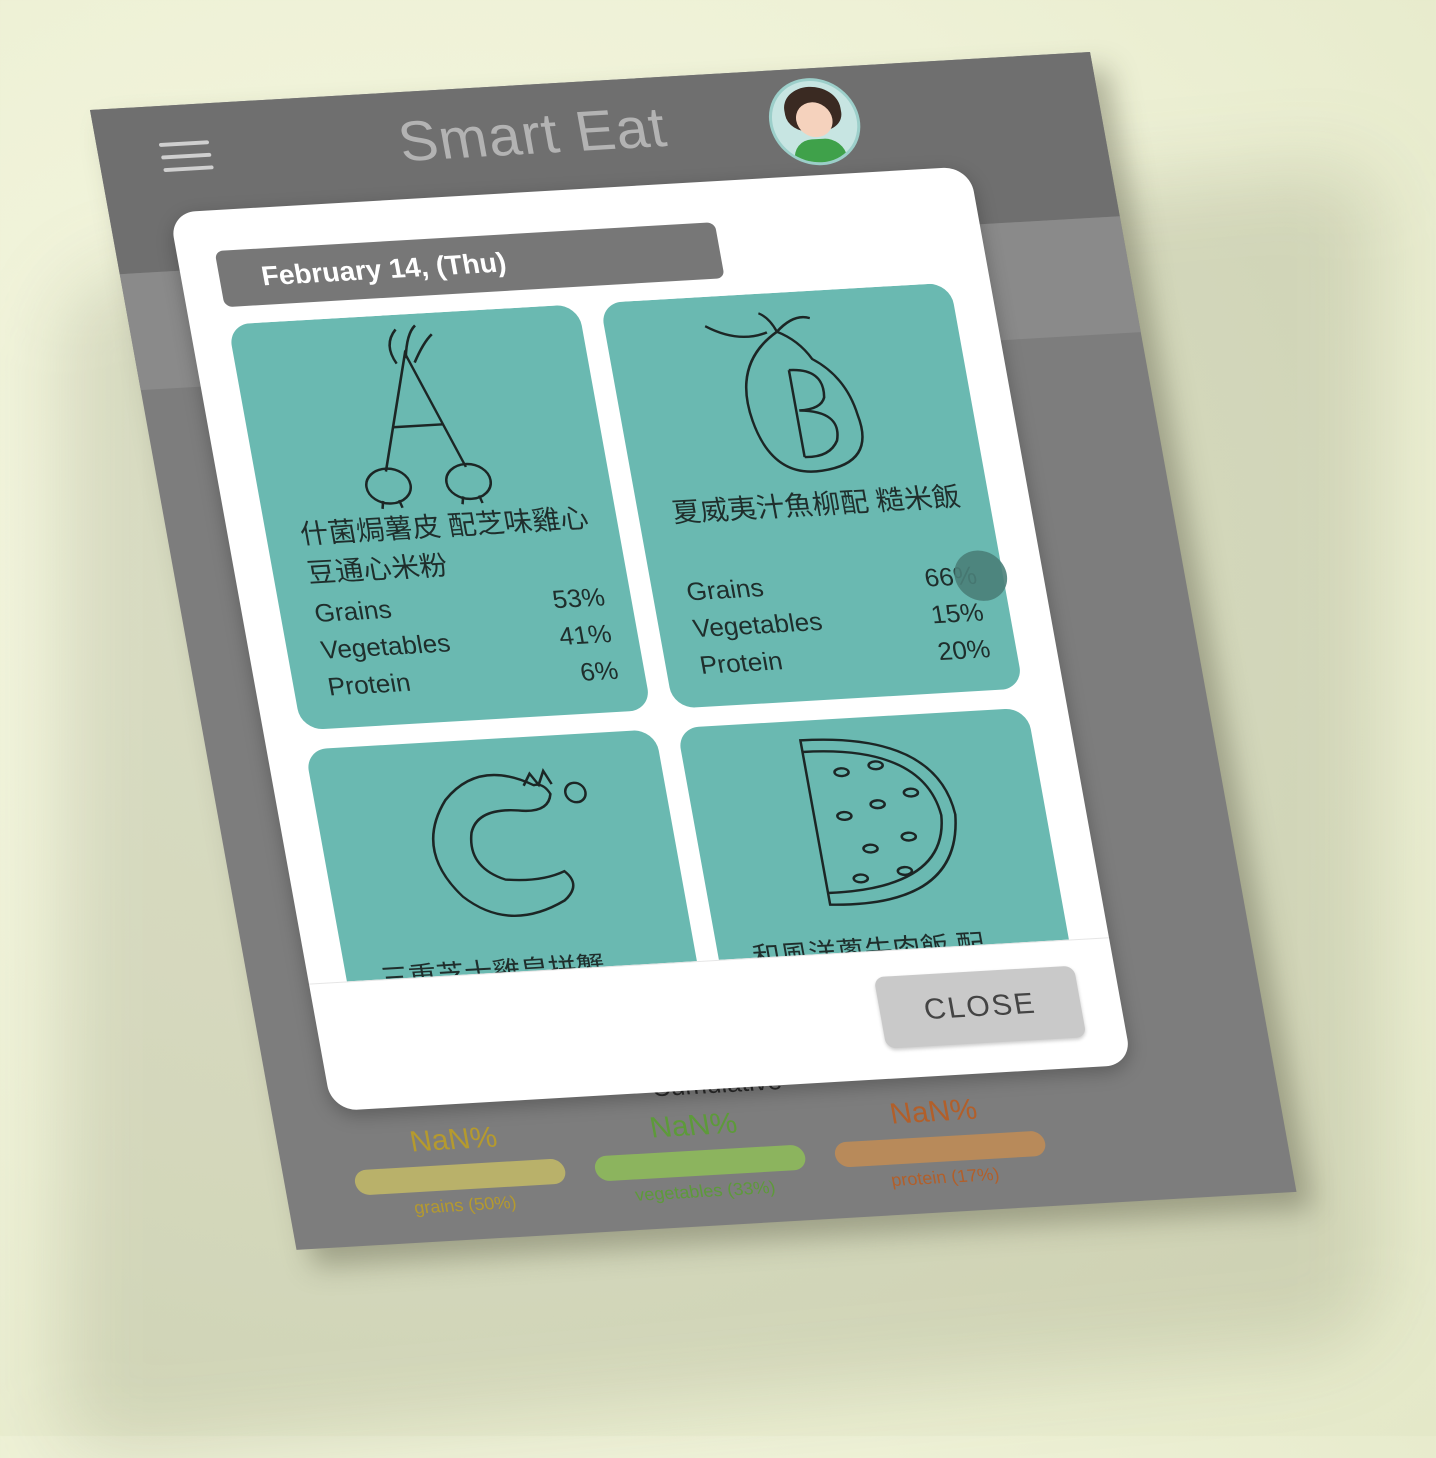 The width and height of the screenshot is (1436, 1458). Describe the element at coordinates (705, 1191) in the screenshot. I see `vegetables-caption: vegetables (33%)` at that location.